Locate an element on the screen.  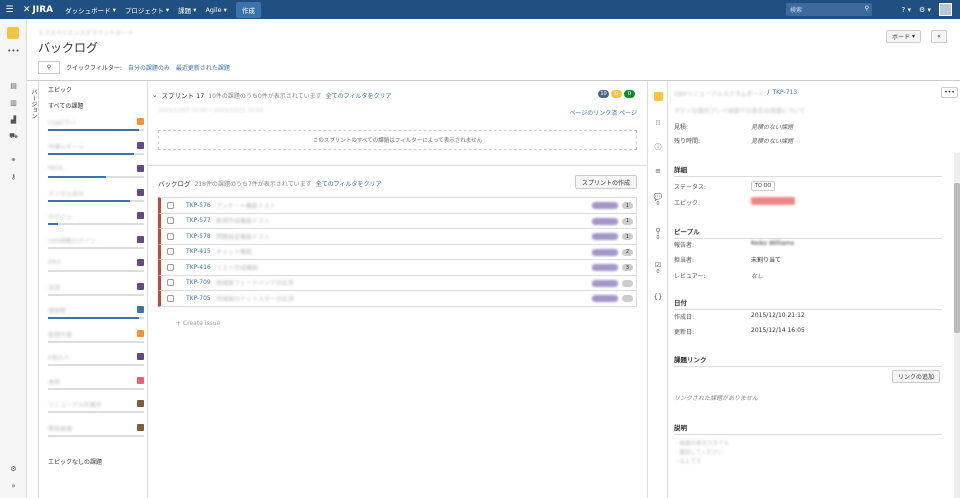
epic-item: ERO is located at coordinates (96, 267).